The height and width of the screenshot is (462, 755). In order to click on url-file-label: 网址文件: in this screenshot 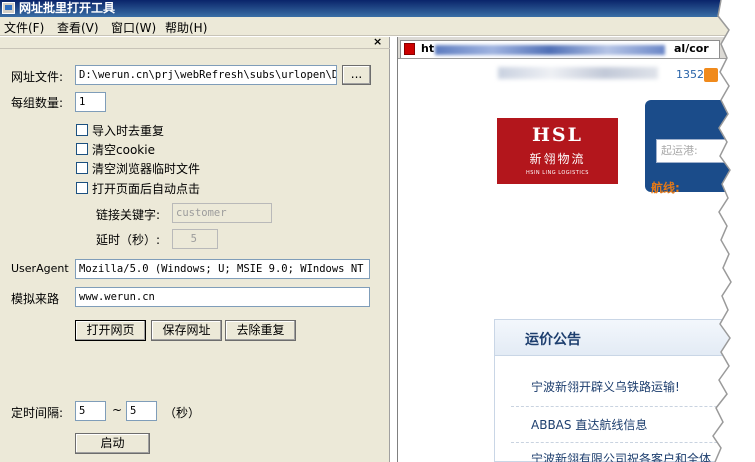, I will do `click(37, 77)`.